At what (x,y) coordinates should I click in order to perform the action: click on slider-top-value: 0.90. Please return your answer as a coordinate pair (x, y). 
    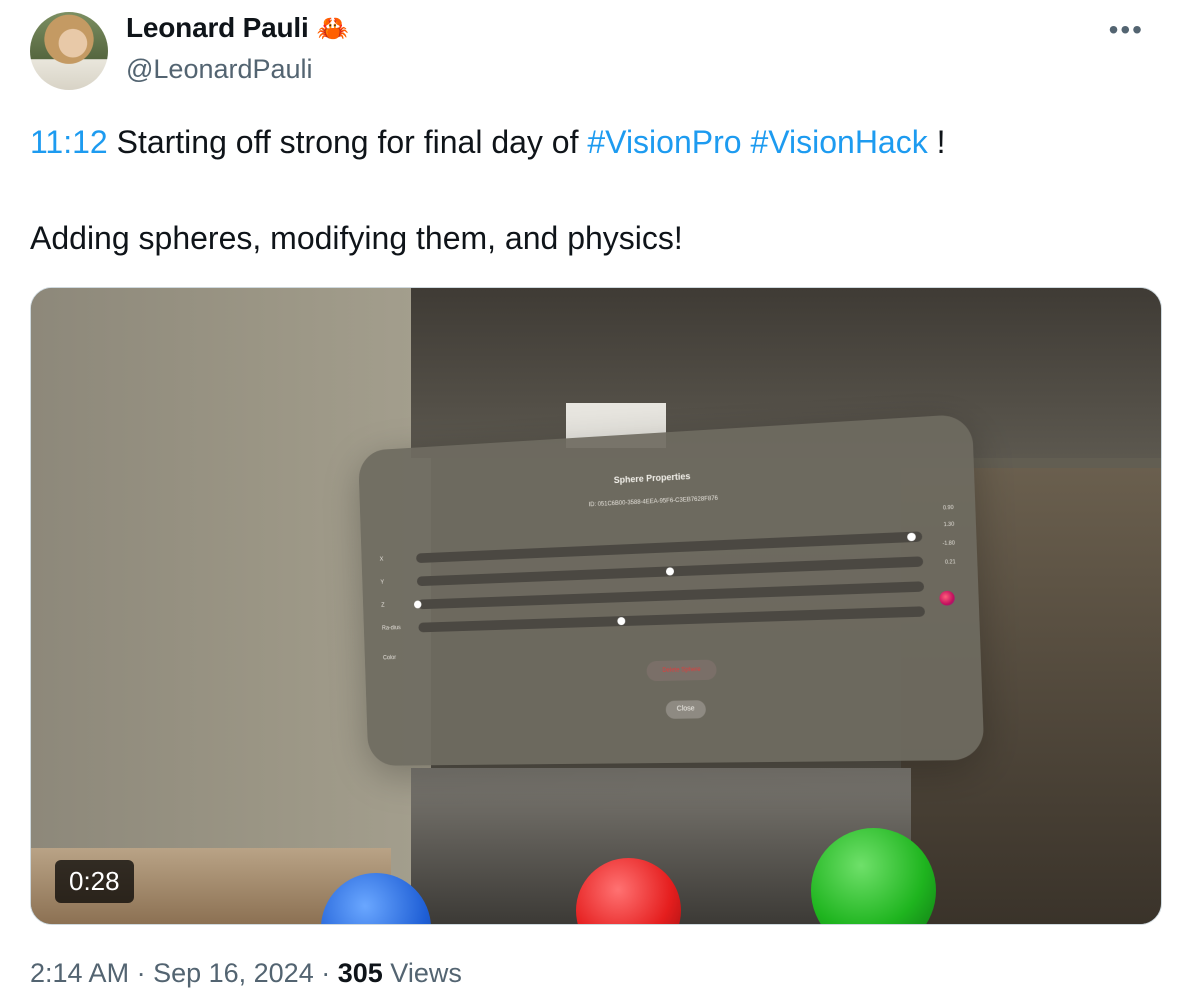
    Looking at the image, I should click on (948, 508).